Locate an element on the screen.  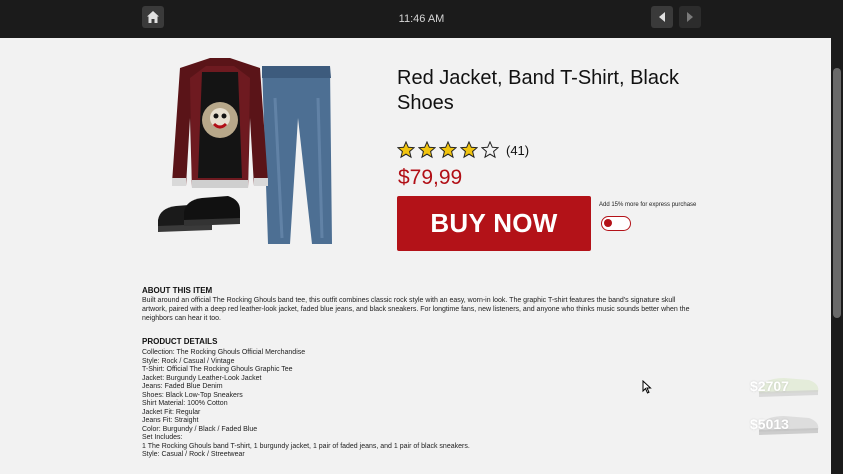
detail-item: Shoes: Black Low-Top Sneakers is located at coordinates (192, 395).